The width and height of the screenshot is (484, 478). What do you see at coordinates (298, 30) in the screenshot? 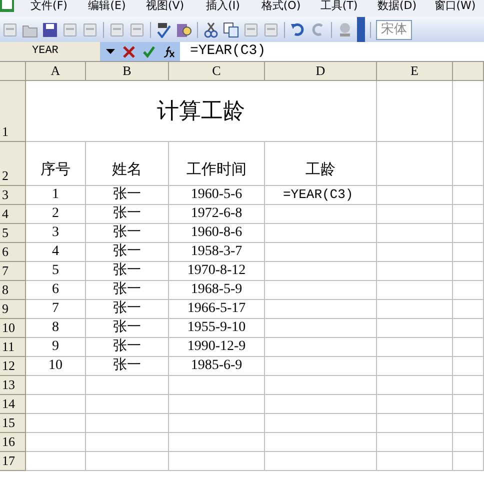
I see `undo-icon` at bounding box center [298, 30].